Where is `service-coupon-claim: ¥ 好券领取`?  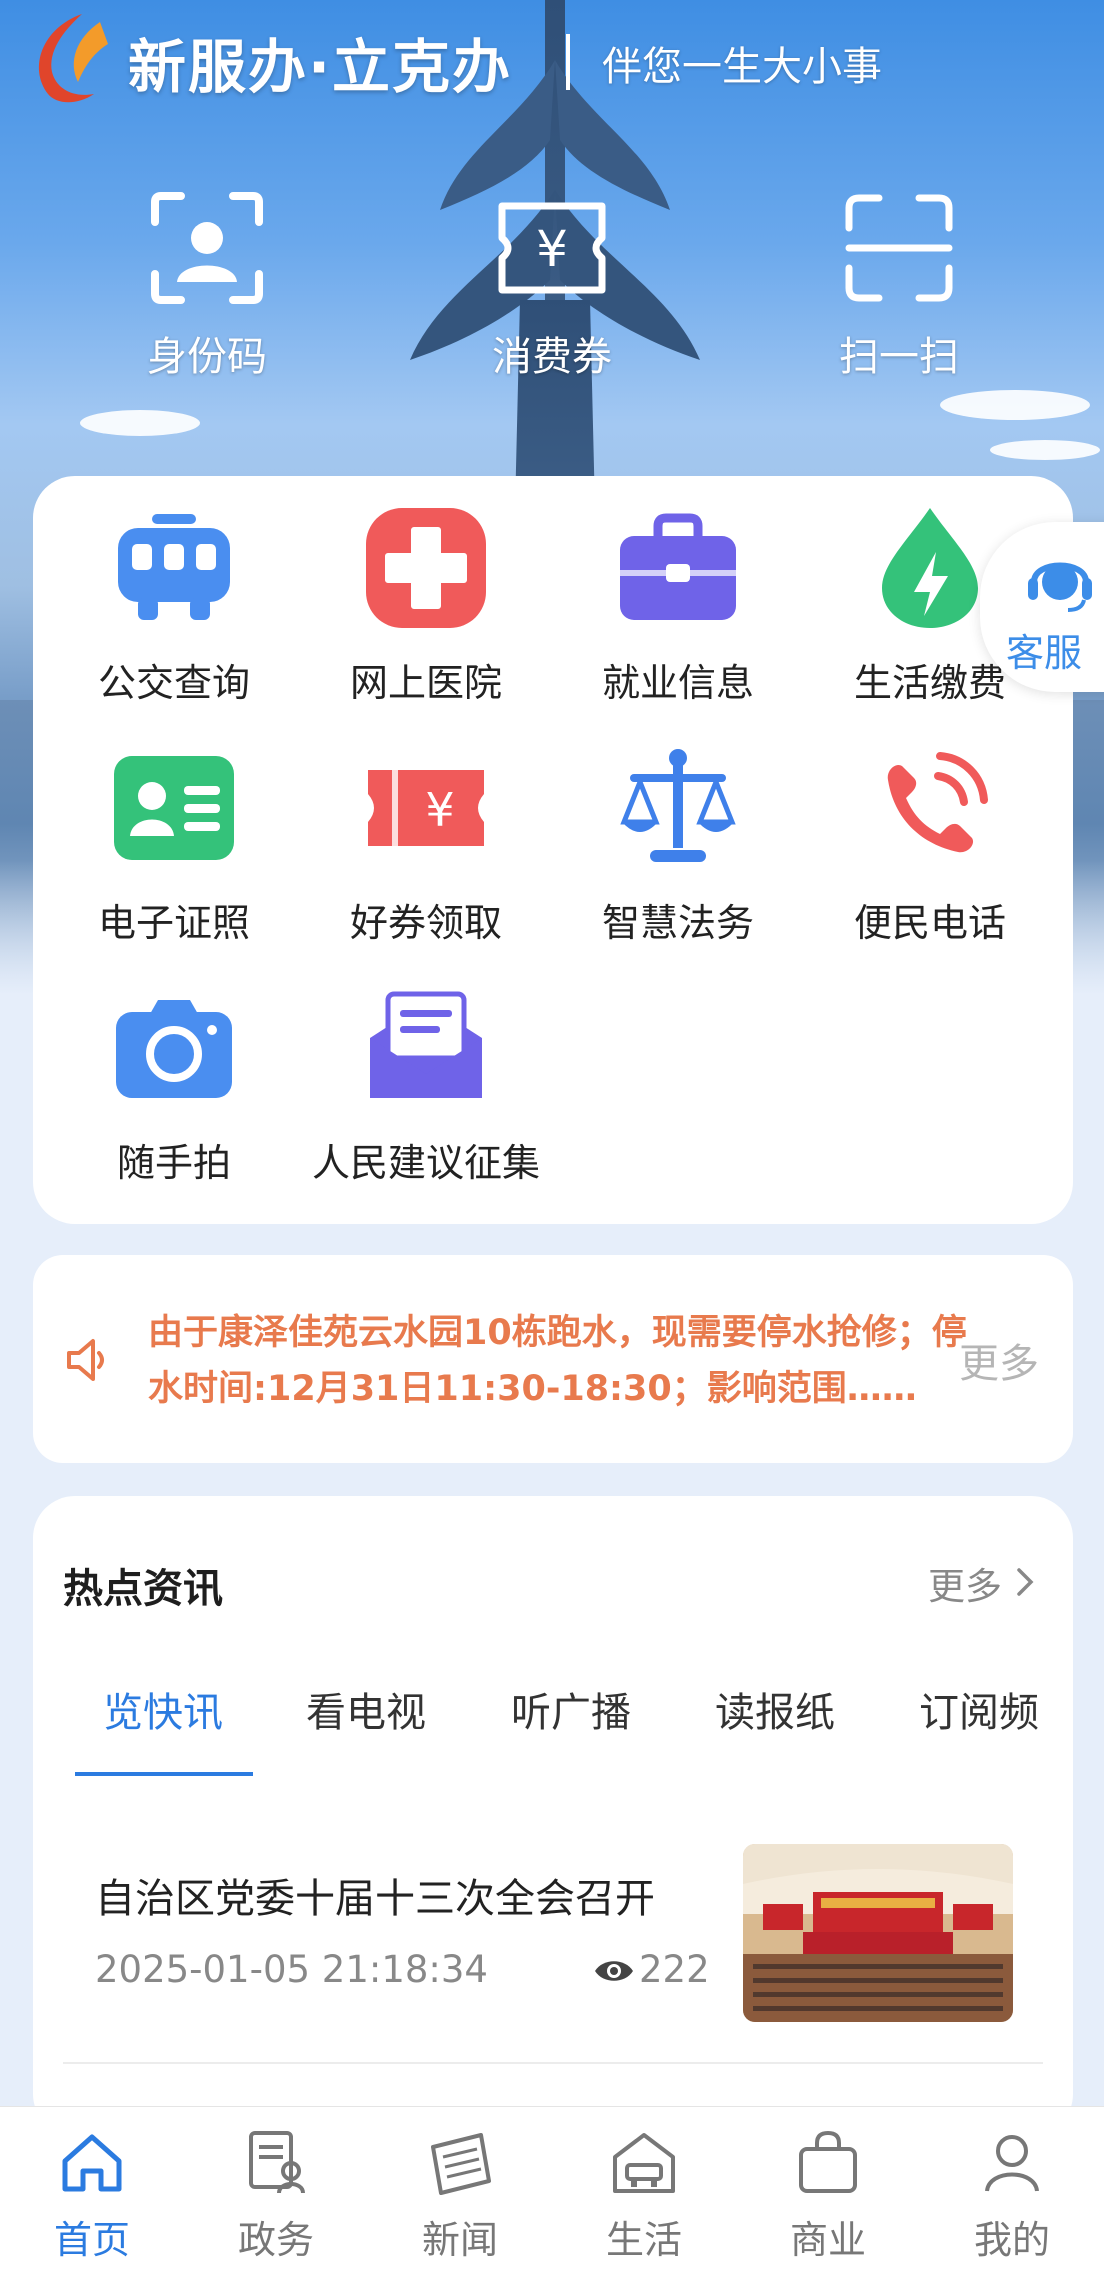 service-coupon-claim: ¥ 好券领取 is located at coordinates (426, 846).